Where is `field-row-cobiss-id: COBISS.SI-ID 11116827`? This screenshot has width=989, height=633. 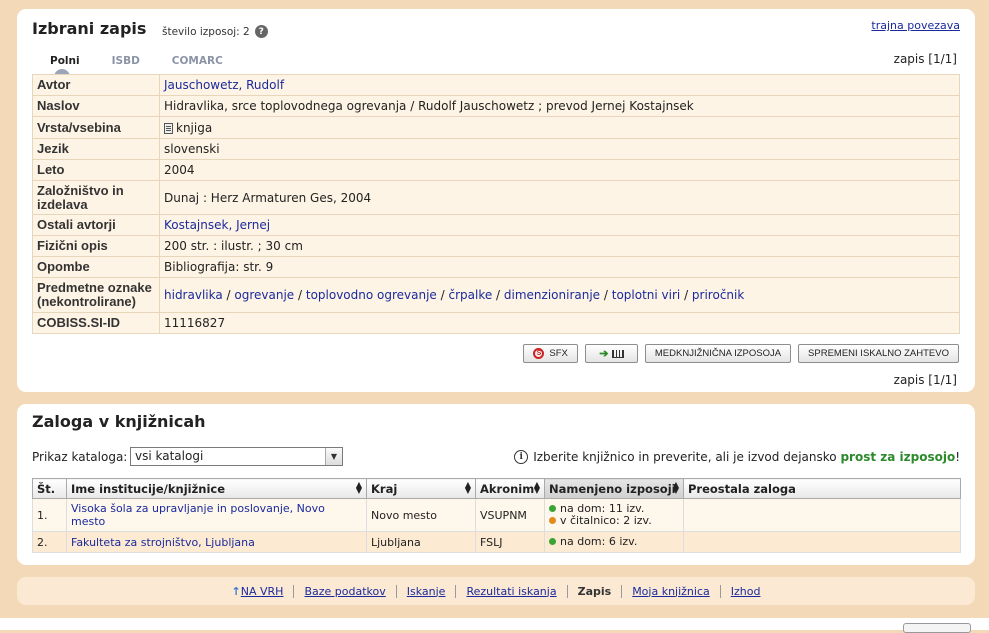
field-row-cobiss-id: COBISS.SI-ID 11116827 is located at coordinates (496, 323).